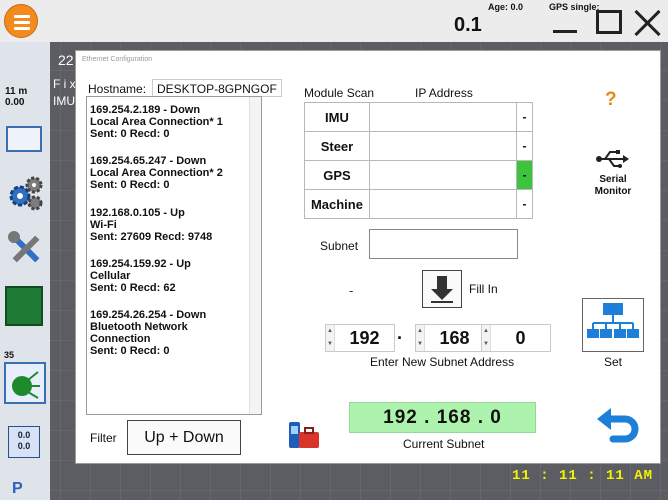  What do you see at coordinates (565, 31) in the screenshot?
I see `minimize-icon` at bounding box center [565, 31].